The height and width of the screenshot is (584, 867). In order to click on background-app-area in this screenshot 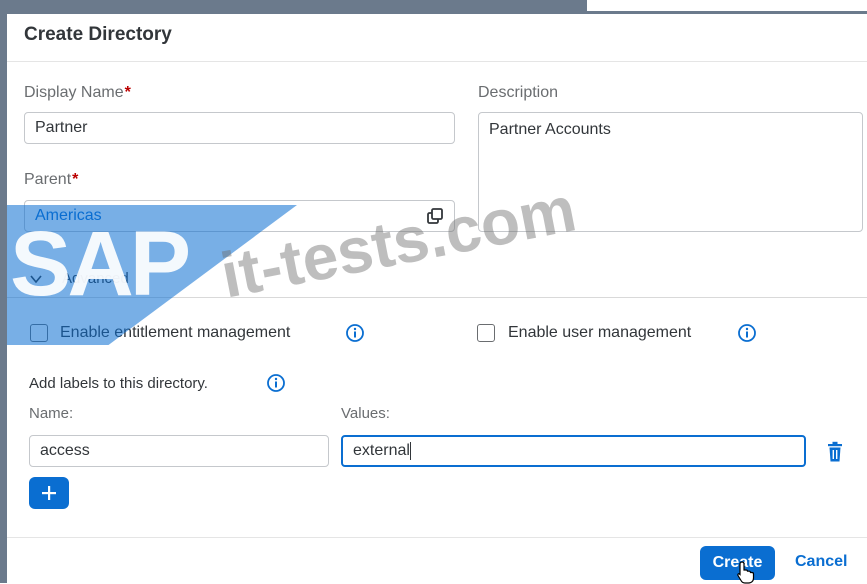, I will do `click(727, 7)`.